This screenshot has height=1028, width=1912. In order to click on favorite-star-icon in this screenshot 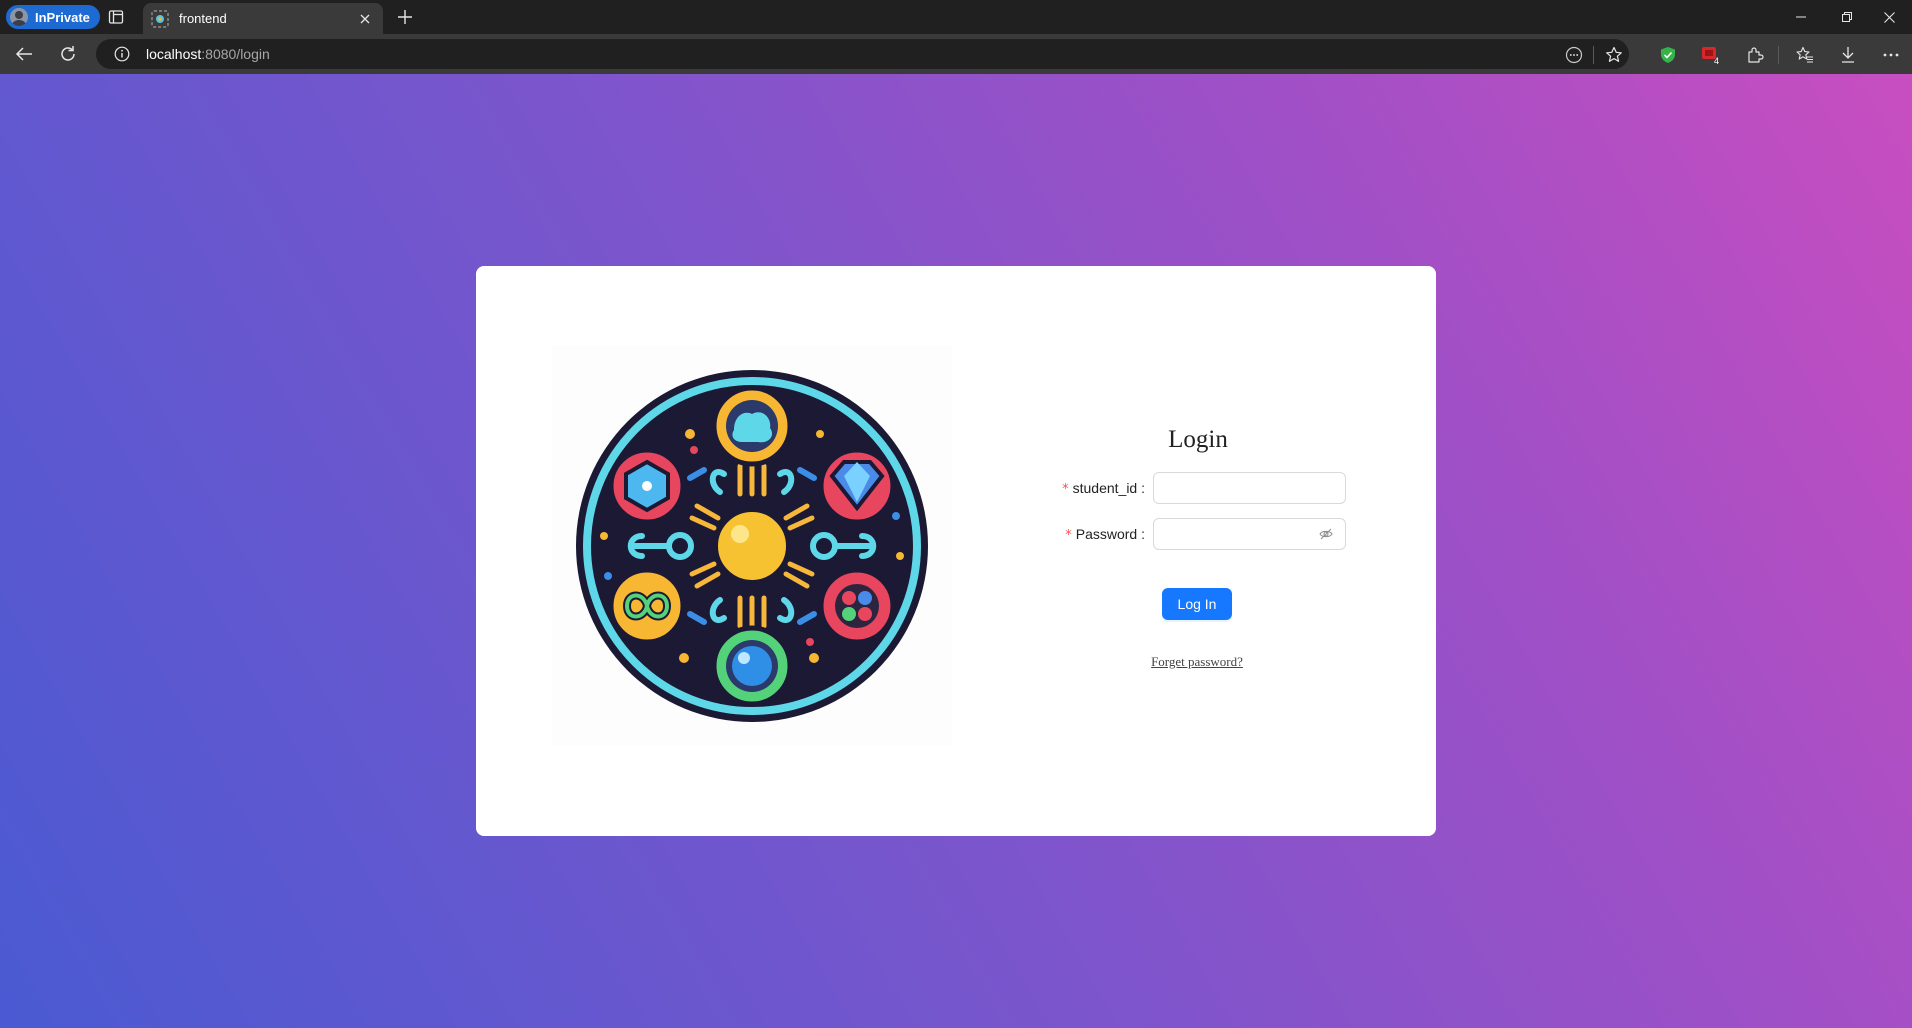, I will do `click(1614, 55)`.